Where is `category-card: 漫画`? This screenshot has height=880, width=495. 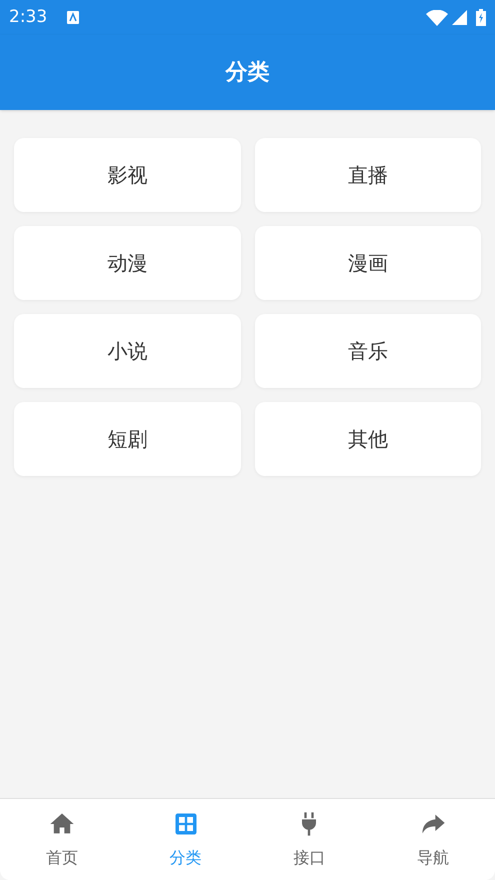 category-card: 漫画 is located at coordinates (367, 263).